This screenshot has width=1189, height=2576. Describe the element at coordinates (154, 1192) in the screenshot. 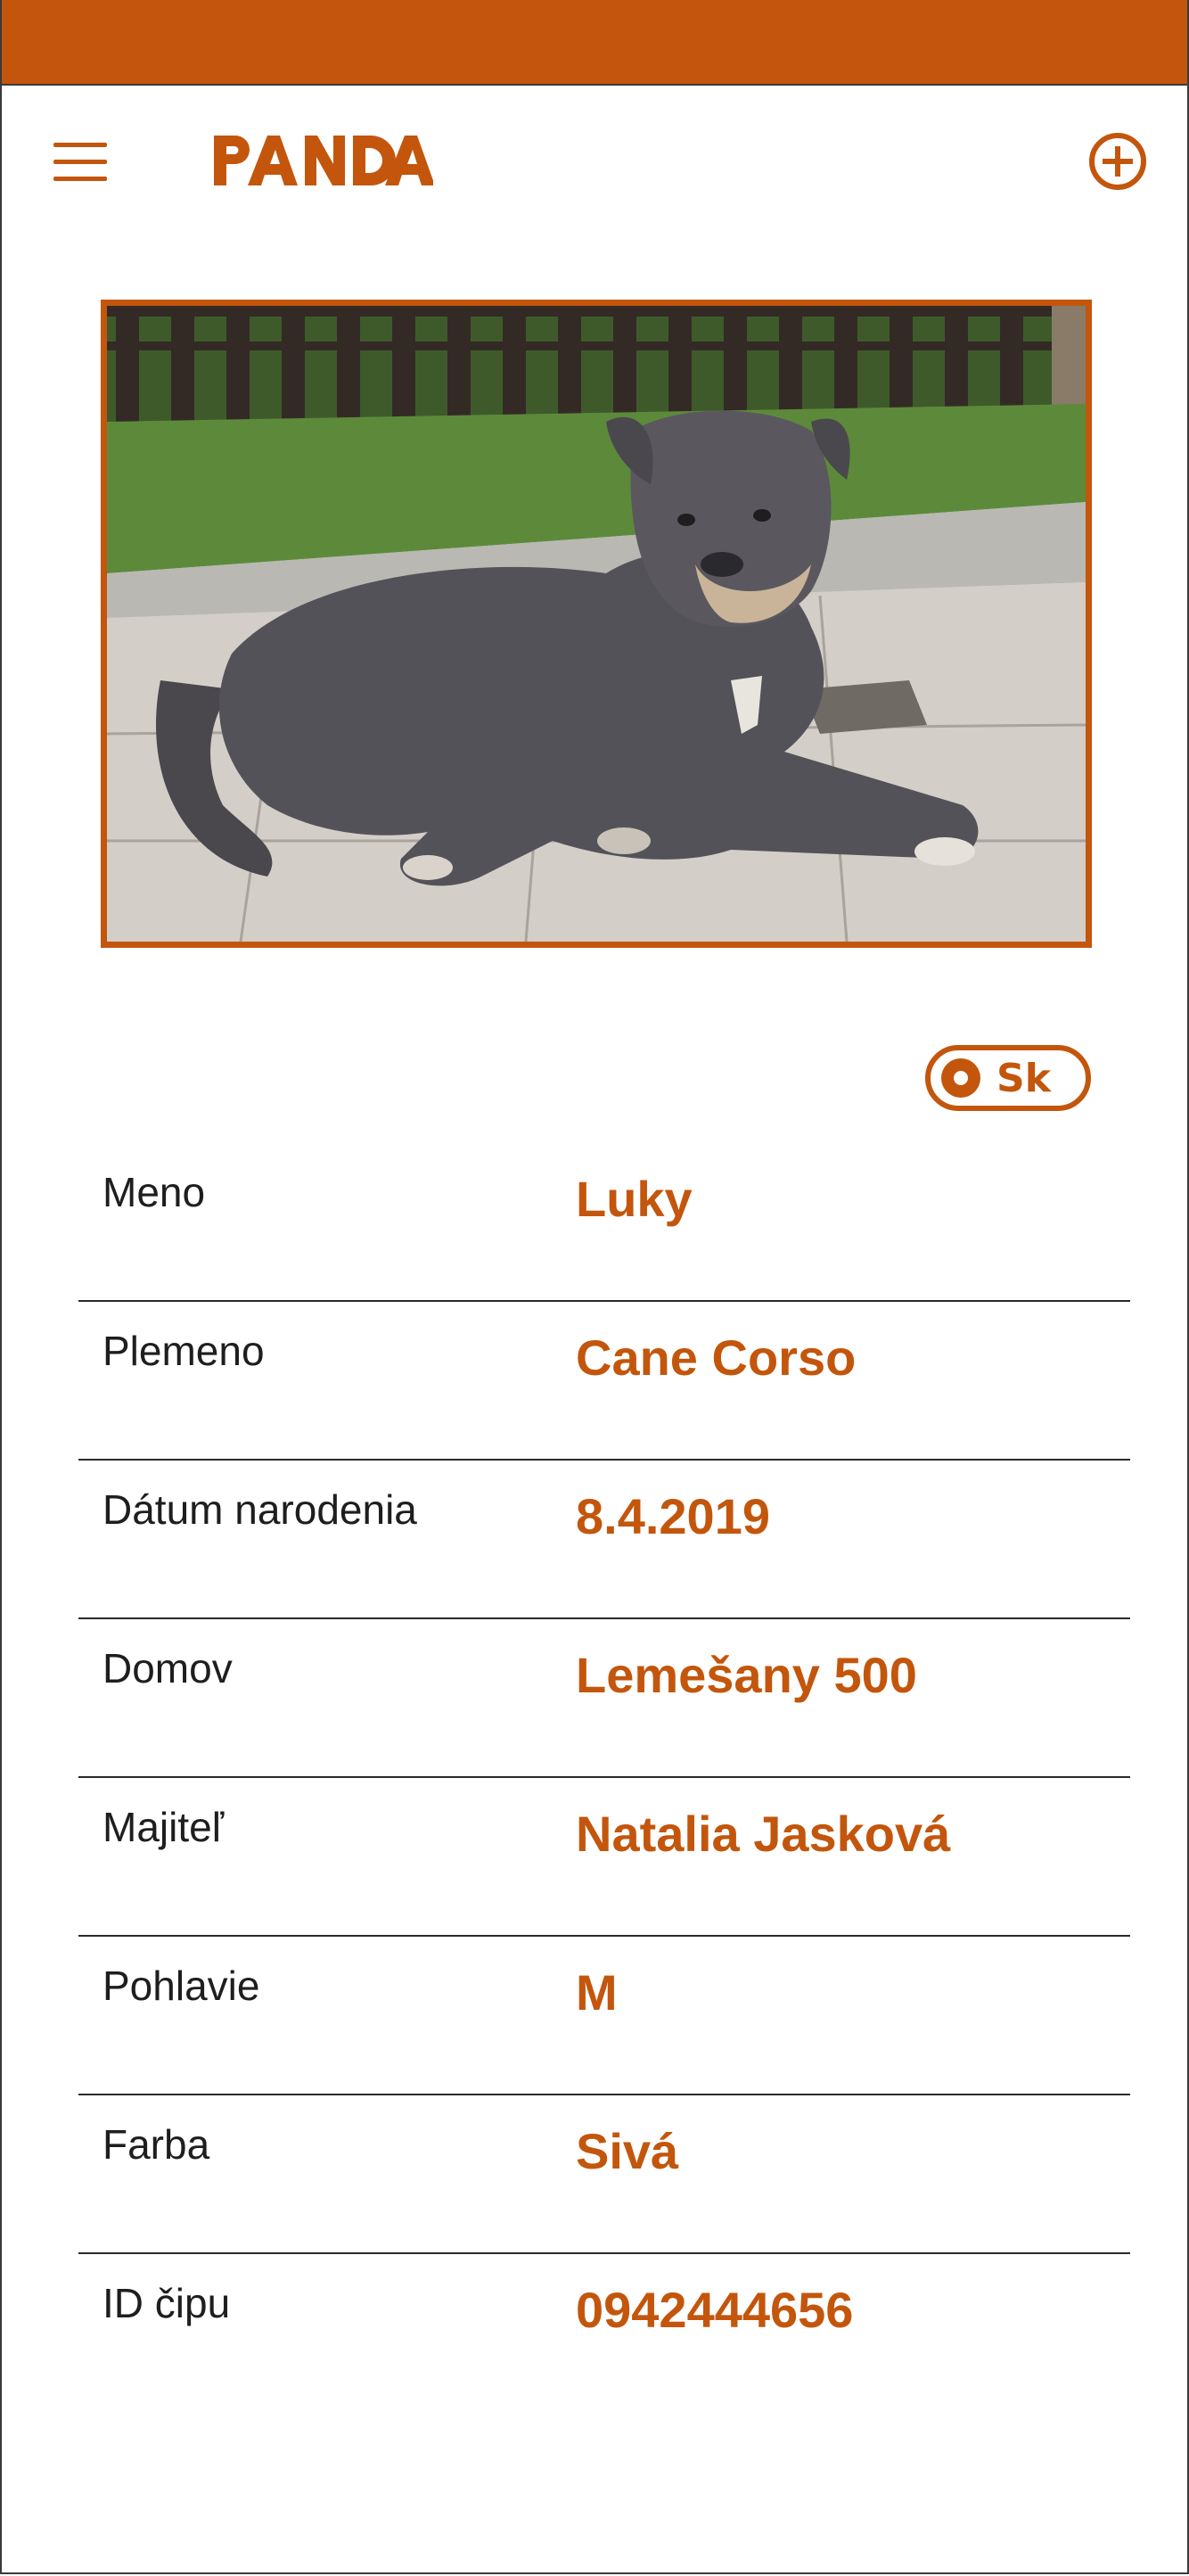

I see `detail-label: Meno` at that location.